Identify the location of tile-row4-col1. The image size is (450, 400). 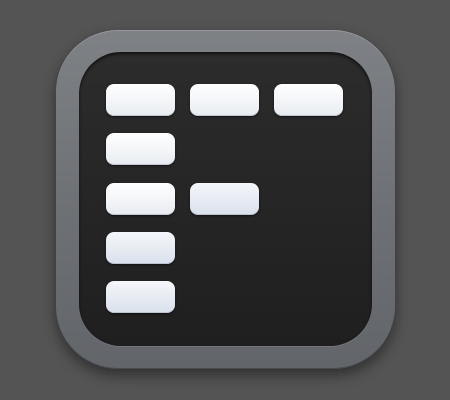
(140, 248).